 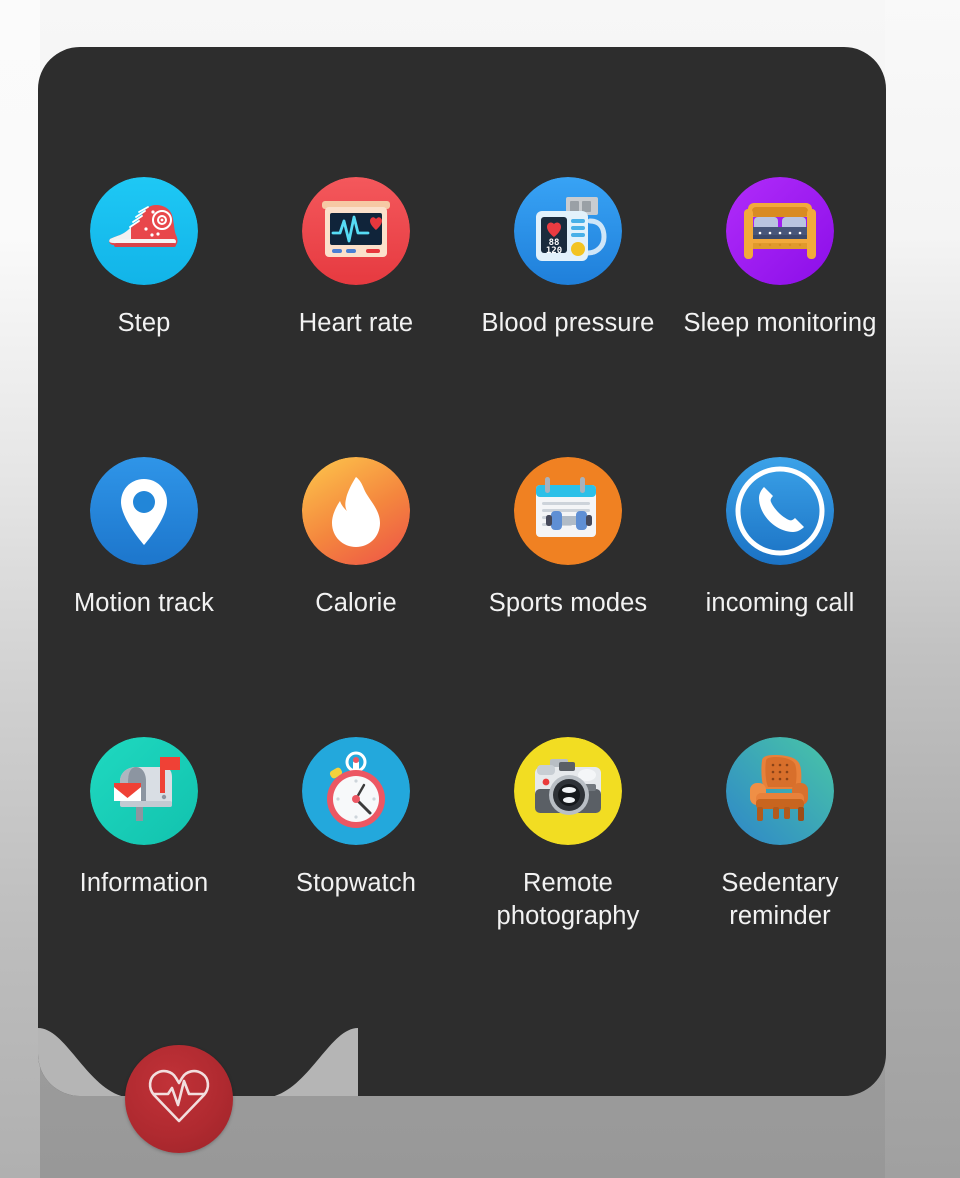 What do you see at coordinates (780, 231) in the screenshot?
I see `bed-icon` at bounding box center [780, 231].